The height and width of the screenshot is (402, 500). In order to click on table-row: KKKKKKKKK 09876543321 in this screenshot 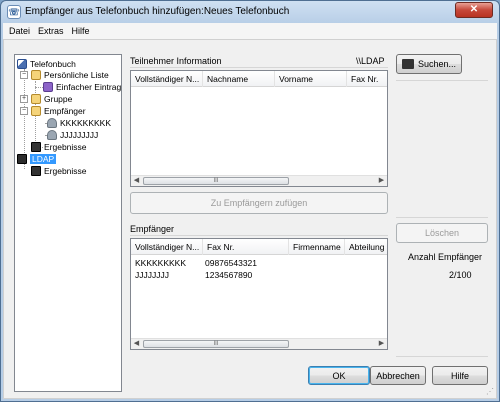, I will do `click(259, 264)`.